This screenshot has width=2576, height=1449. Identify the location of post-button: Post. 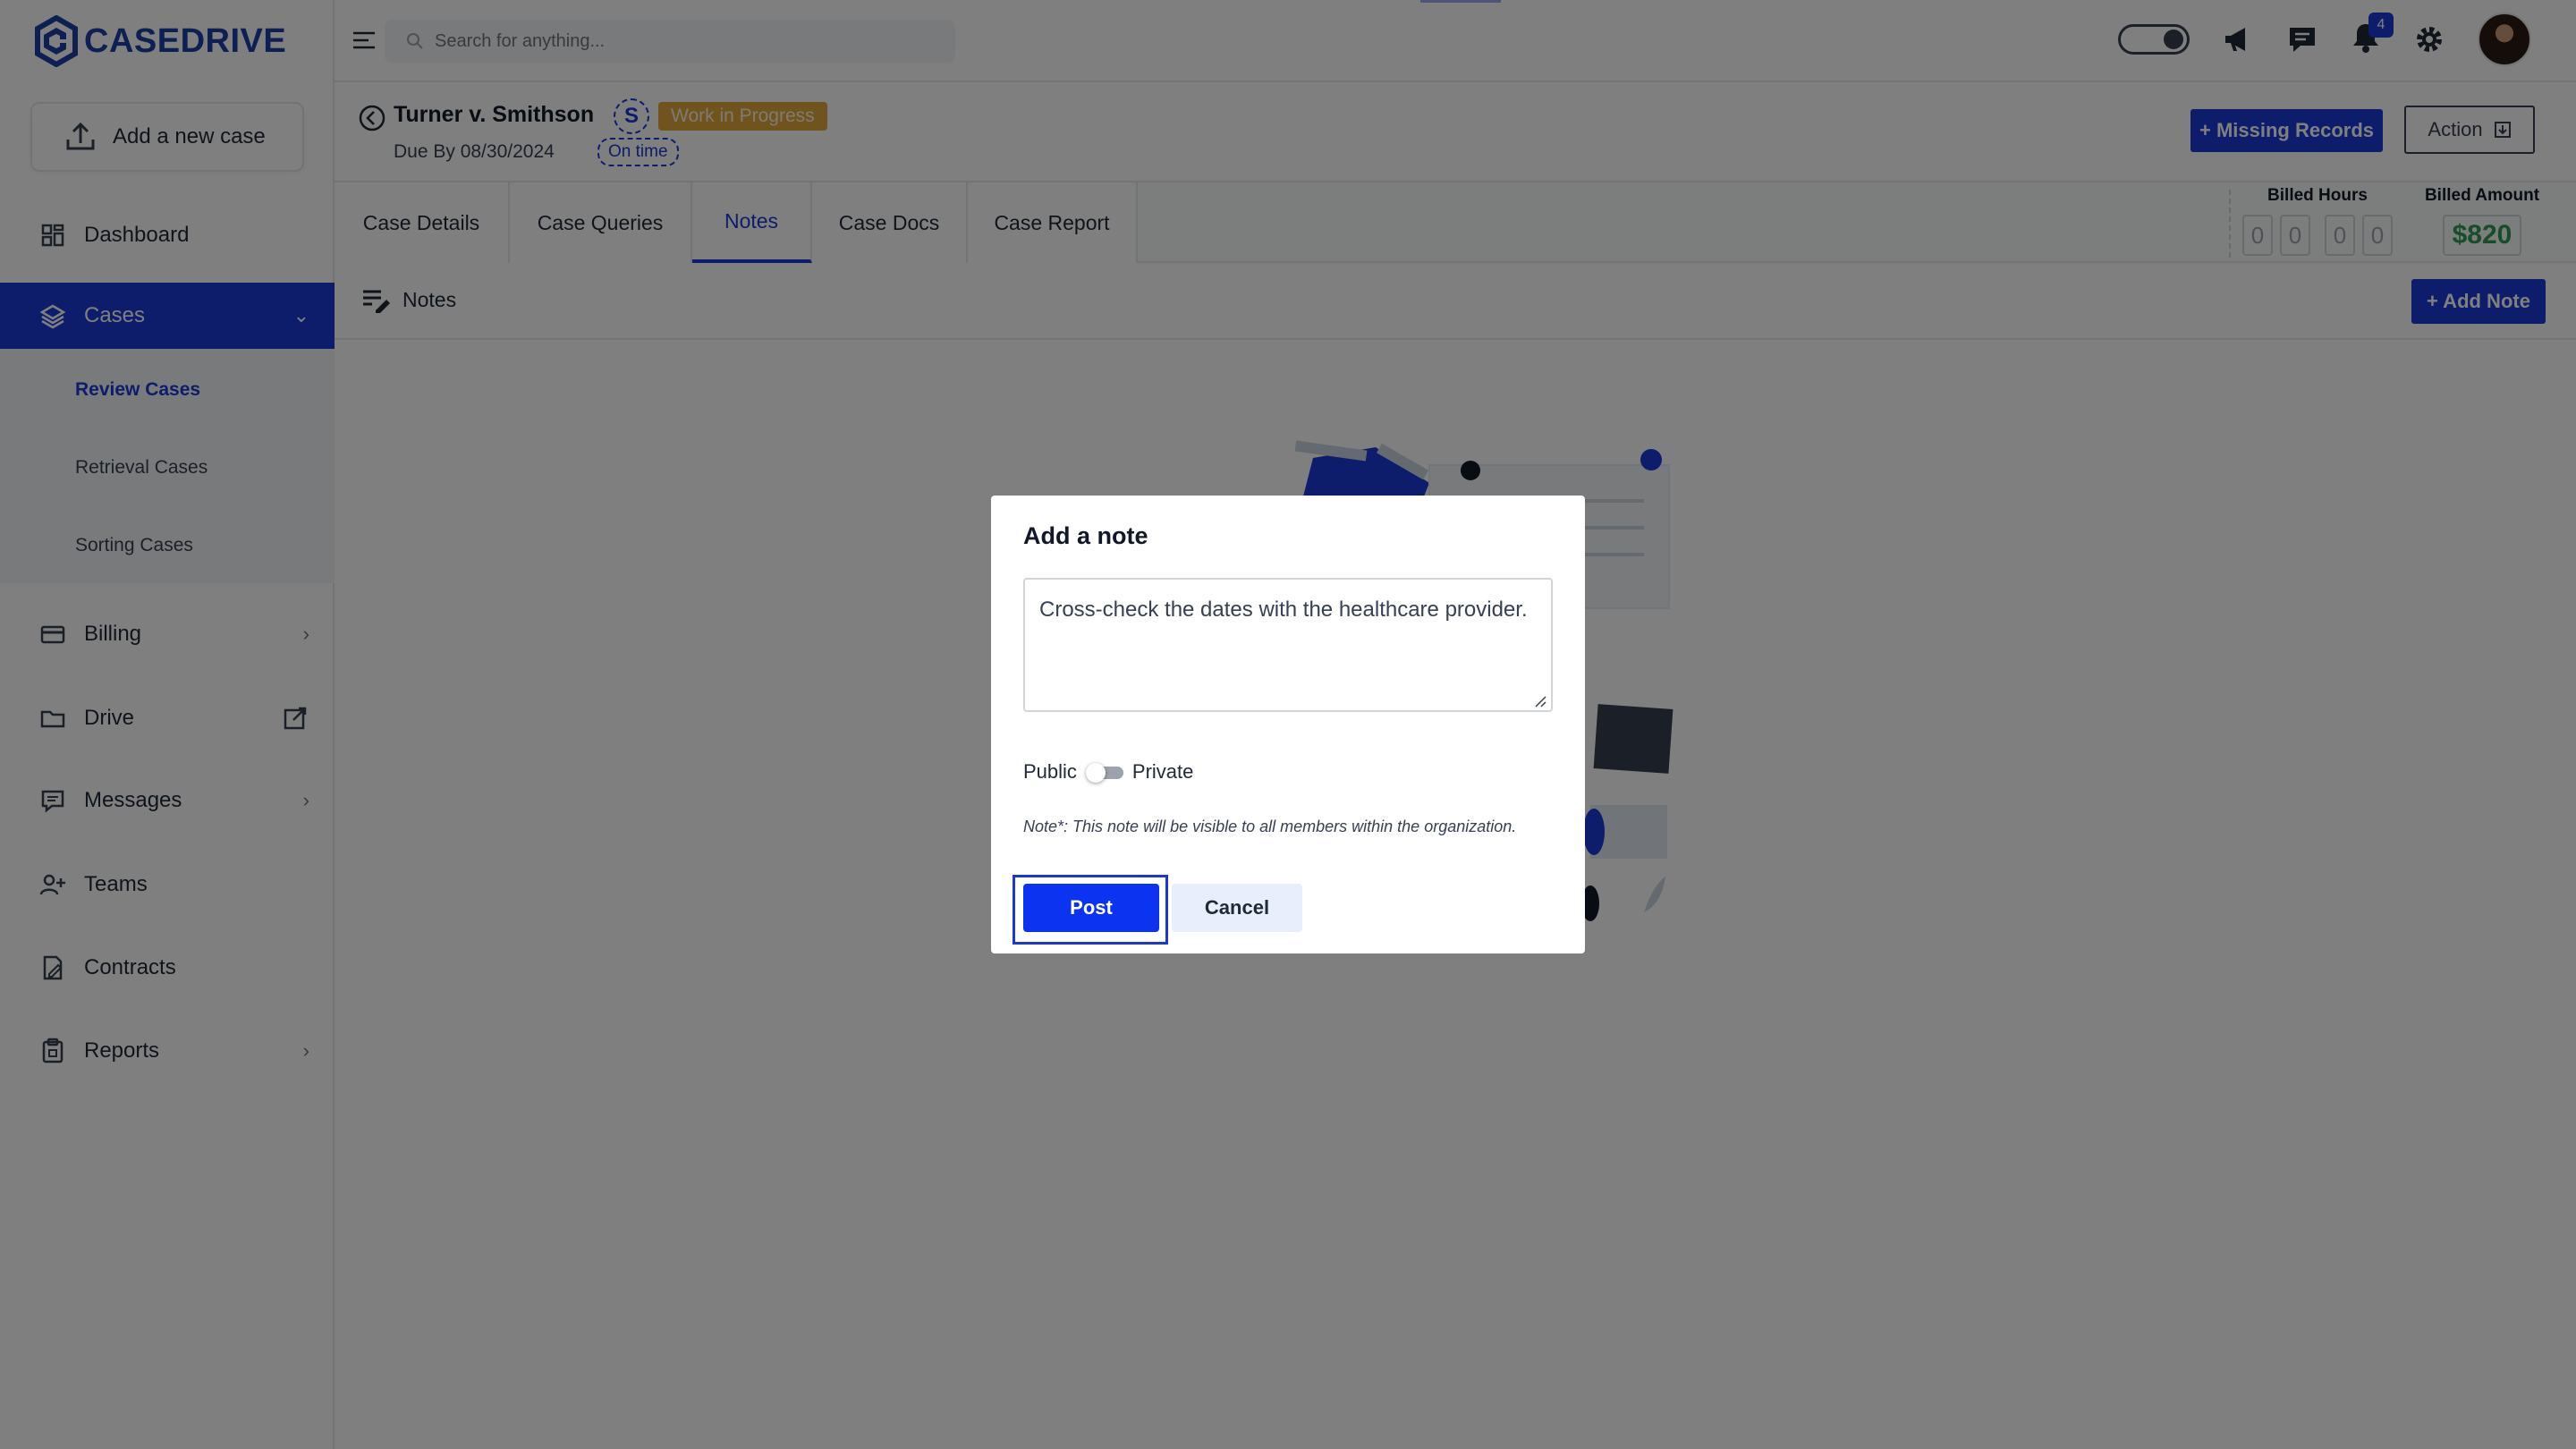
(1091, 908).